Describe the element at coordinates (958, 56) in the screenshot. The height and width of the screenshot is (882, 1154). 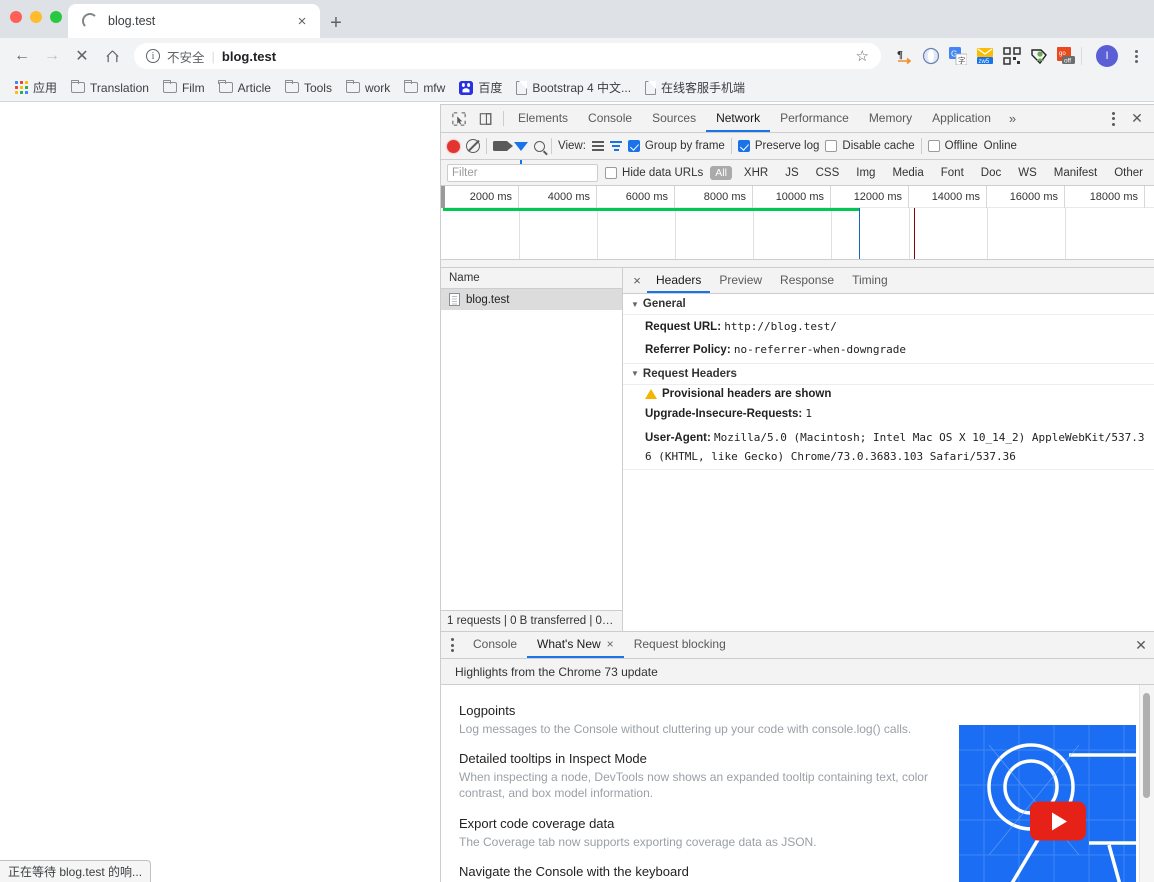
I see `google-translate-icon: G字` at that location.